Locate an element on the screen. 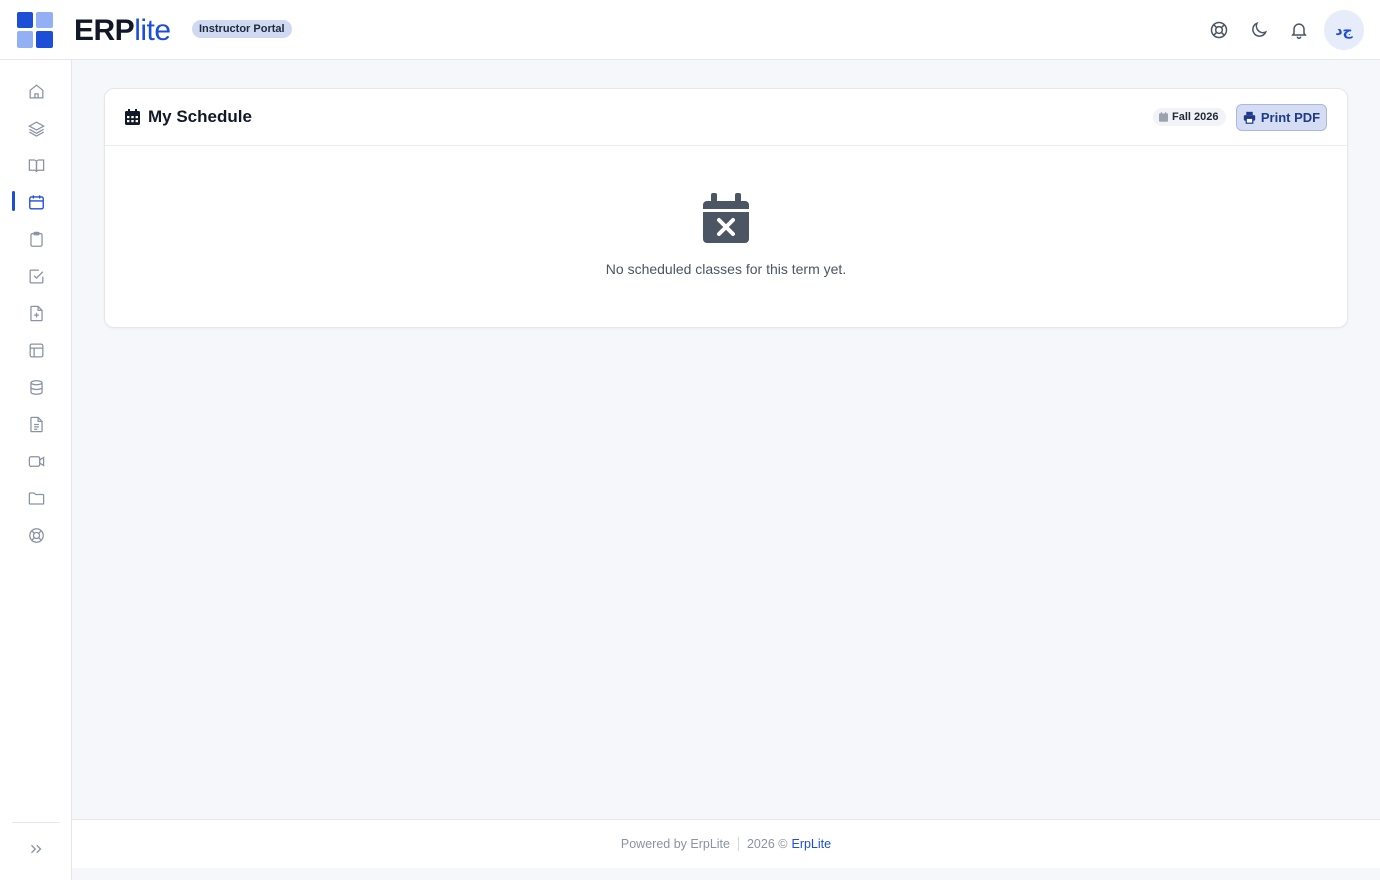 This screenshot has height=880, width=1380. sidebar-item-layout is located at coordinates (36, 350).